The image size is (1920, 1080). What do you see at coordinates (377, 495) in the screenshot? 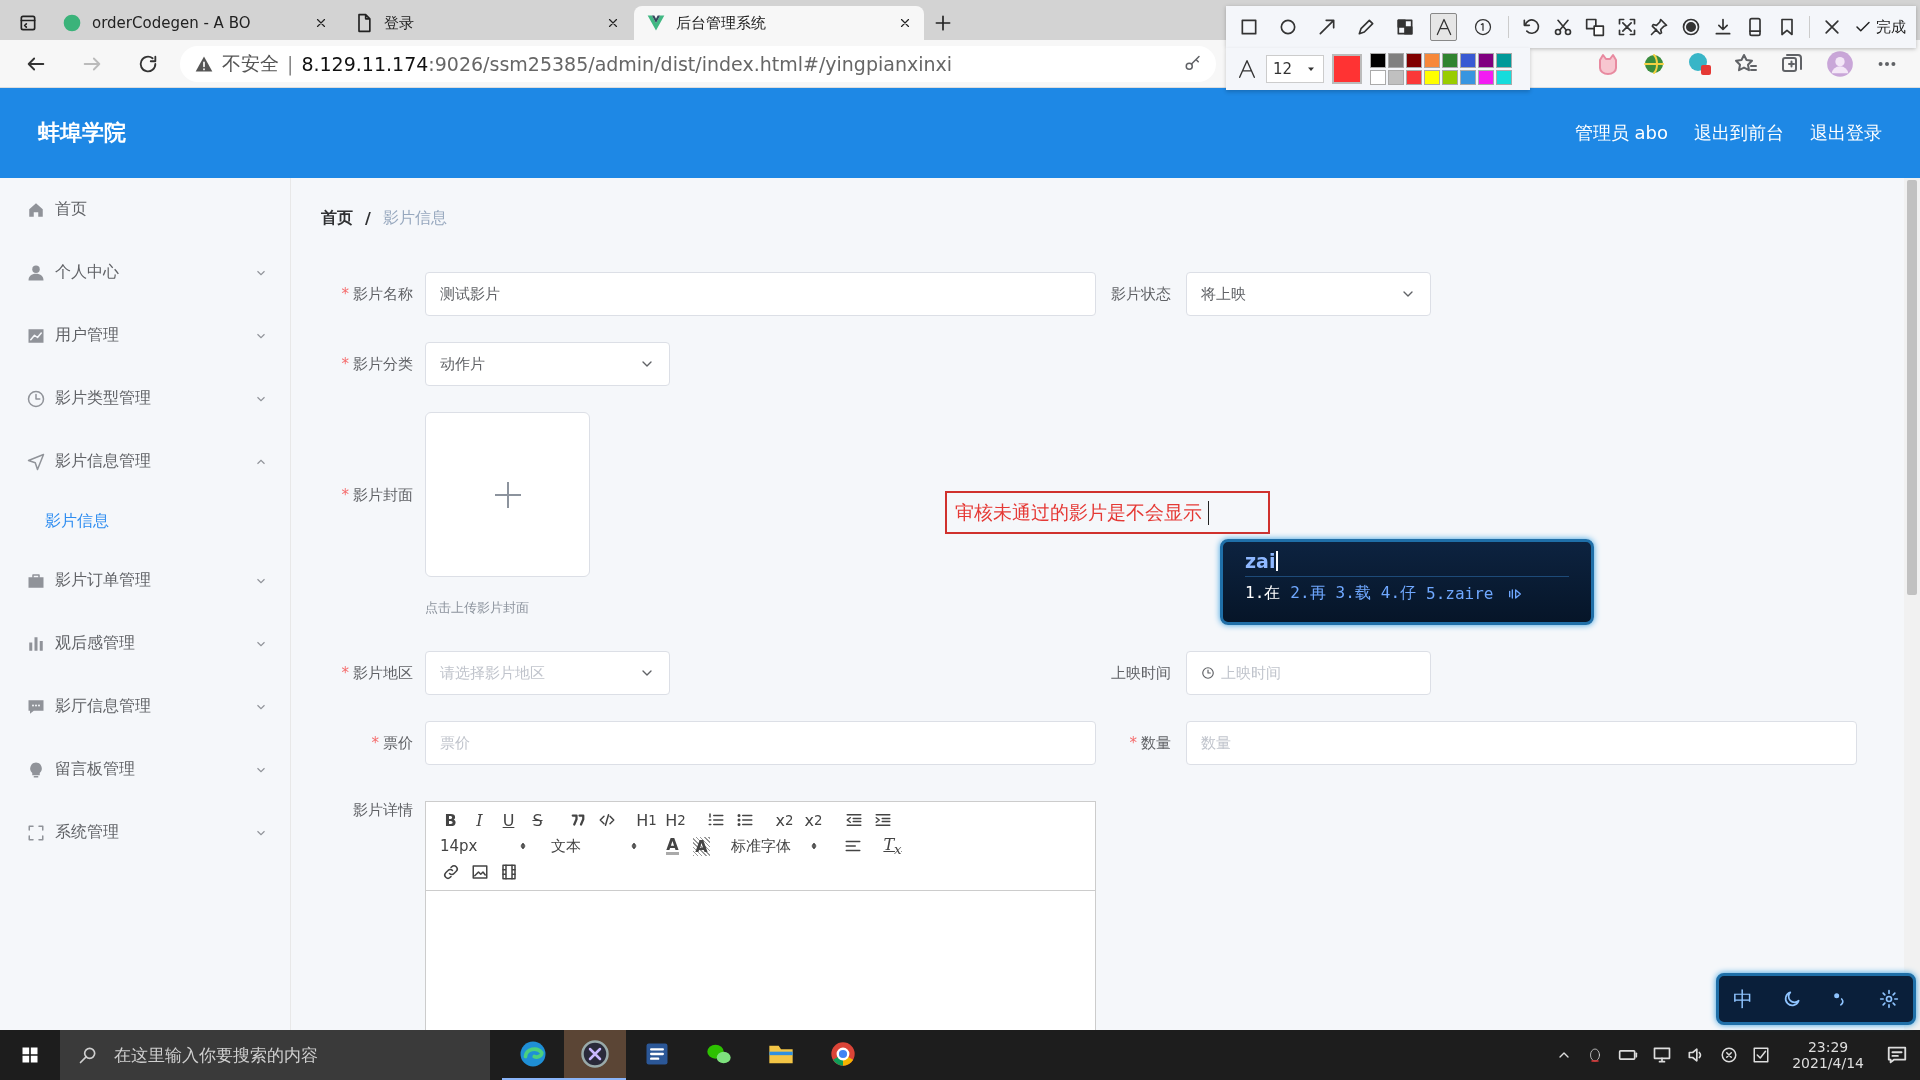
I see `field-label: * 影片封面` at bounding box center [377, 495].